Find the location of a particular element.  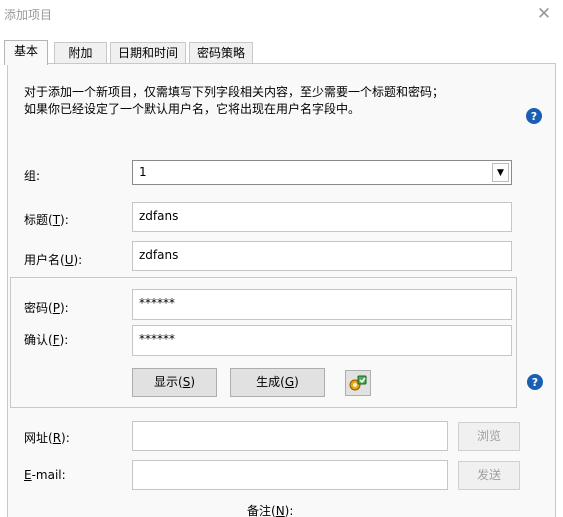

title-label: 标题(T): is located at coordinates (46, 220).